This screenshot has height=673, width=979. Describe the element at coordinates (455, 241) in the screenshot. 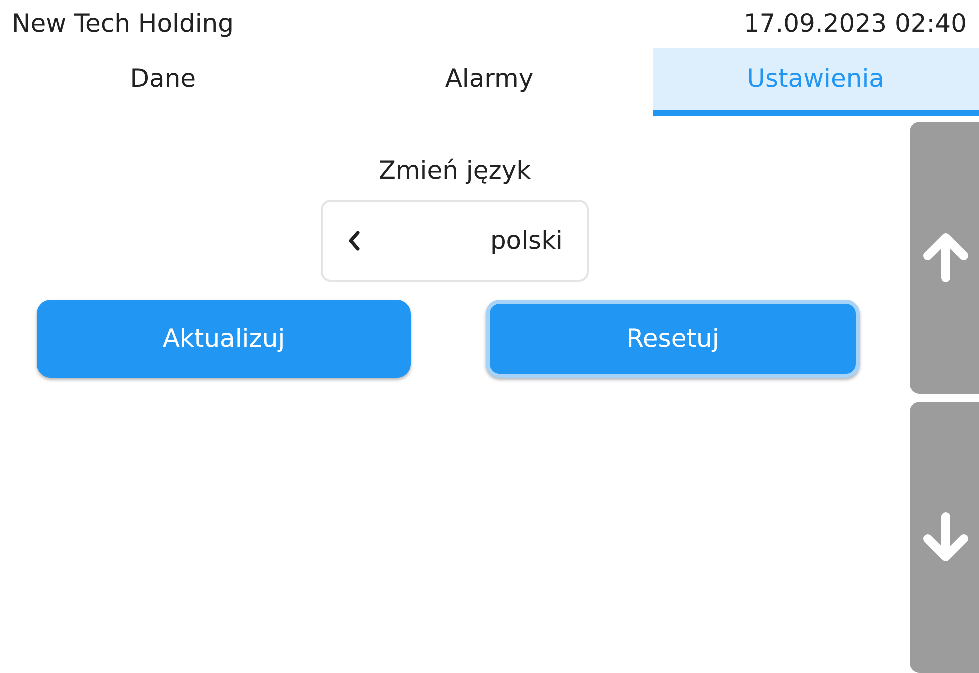

I see `language-selector: polski` at that location.